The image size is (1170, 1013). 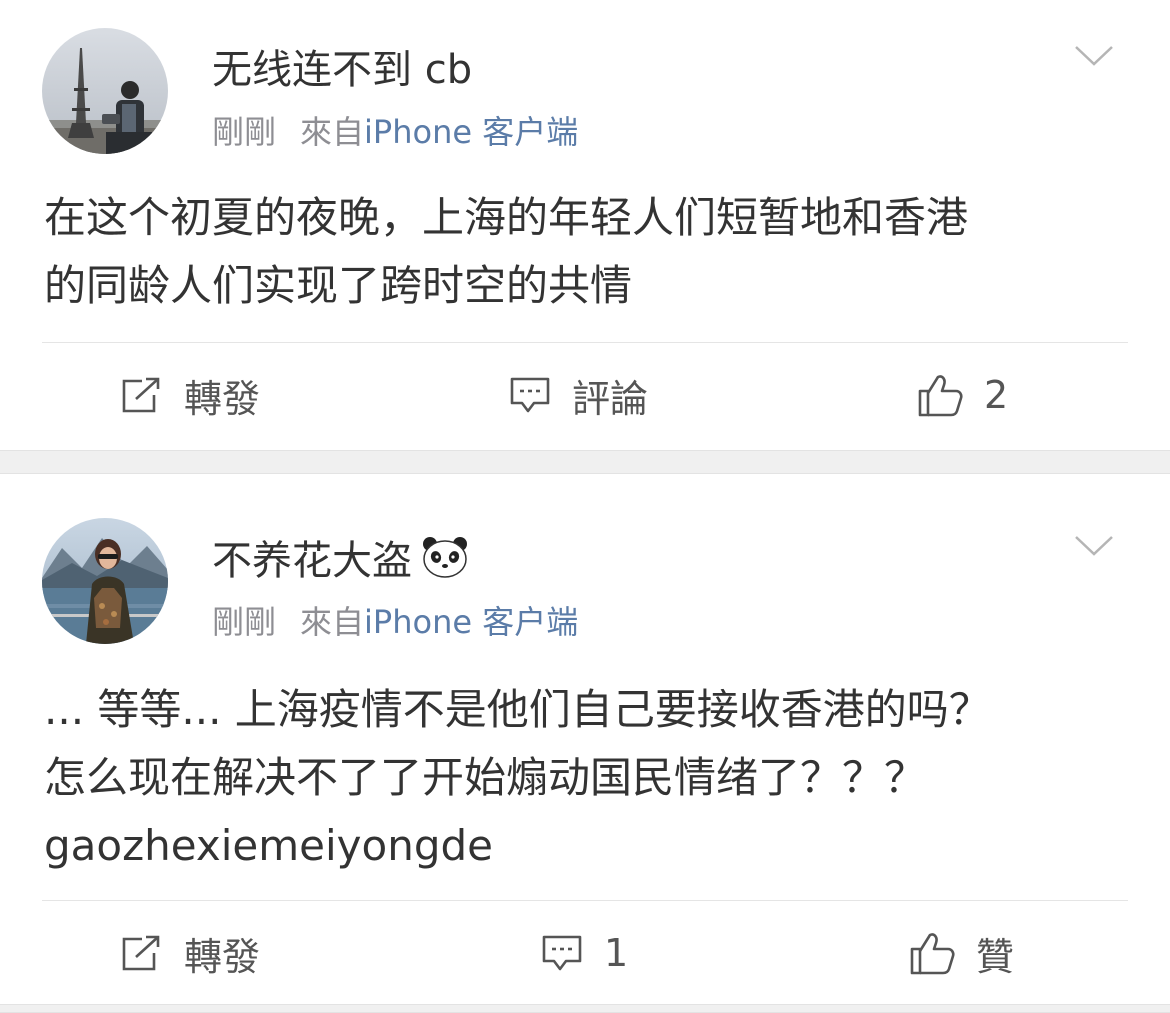 I want to click on comment-count: 1, so click(x=616, y=953).